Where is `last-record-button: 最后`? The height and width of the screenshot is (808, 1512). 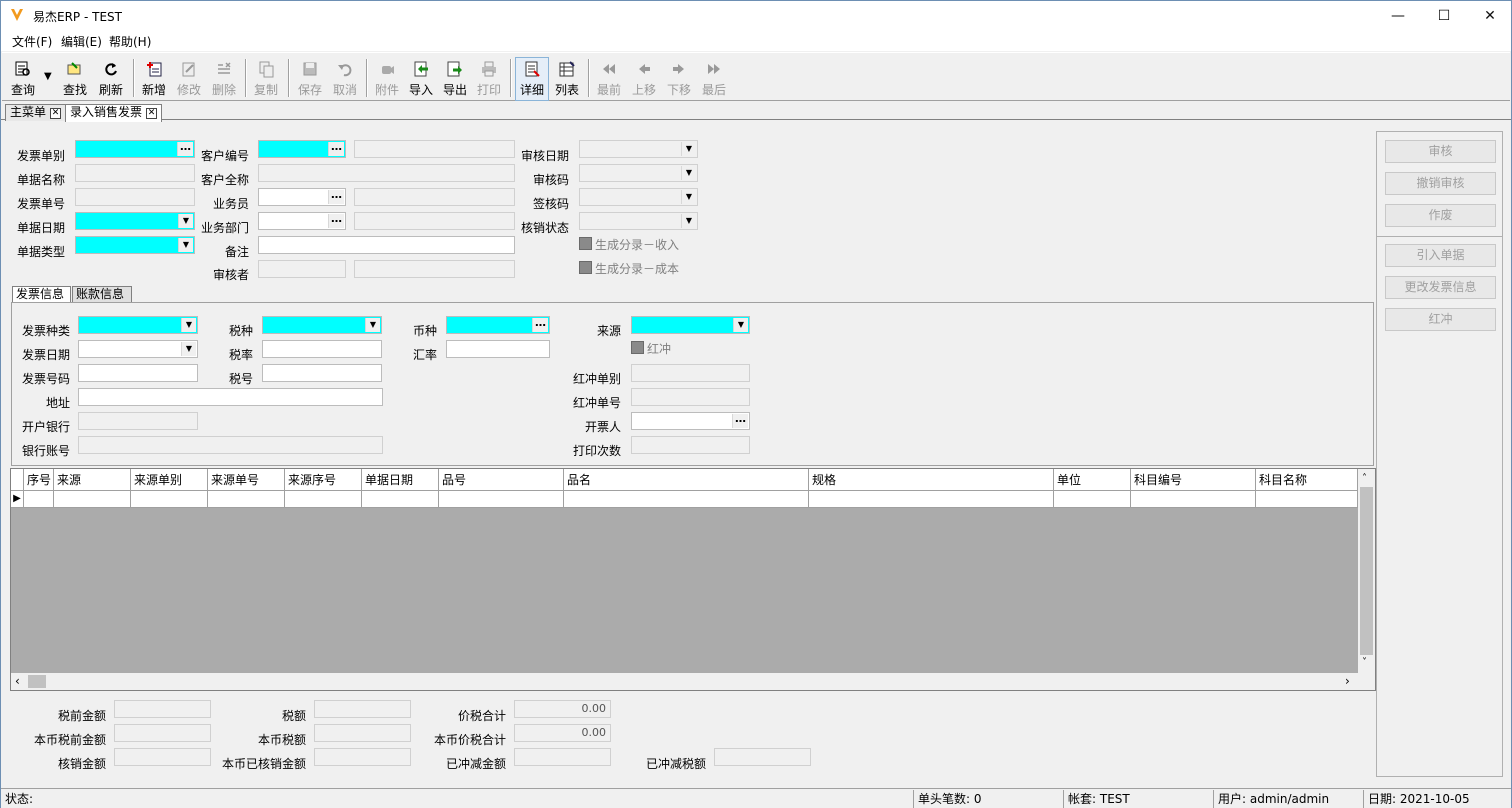 last-record-button: 最后 is located at coordinates (714, 80).